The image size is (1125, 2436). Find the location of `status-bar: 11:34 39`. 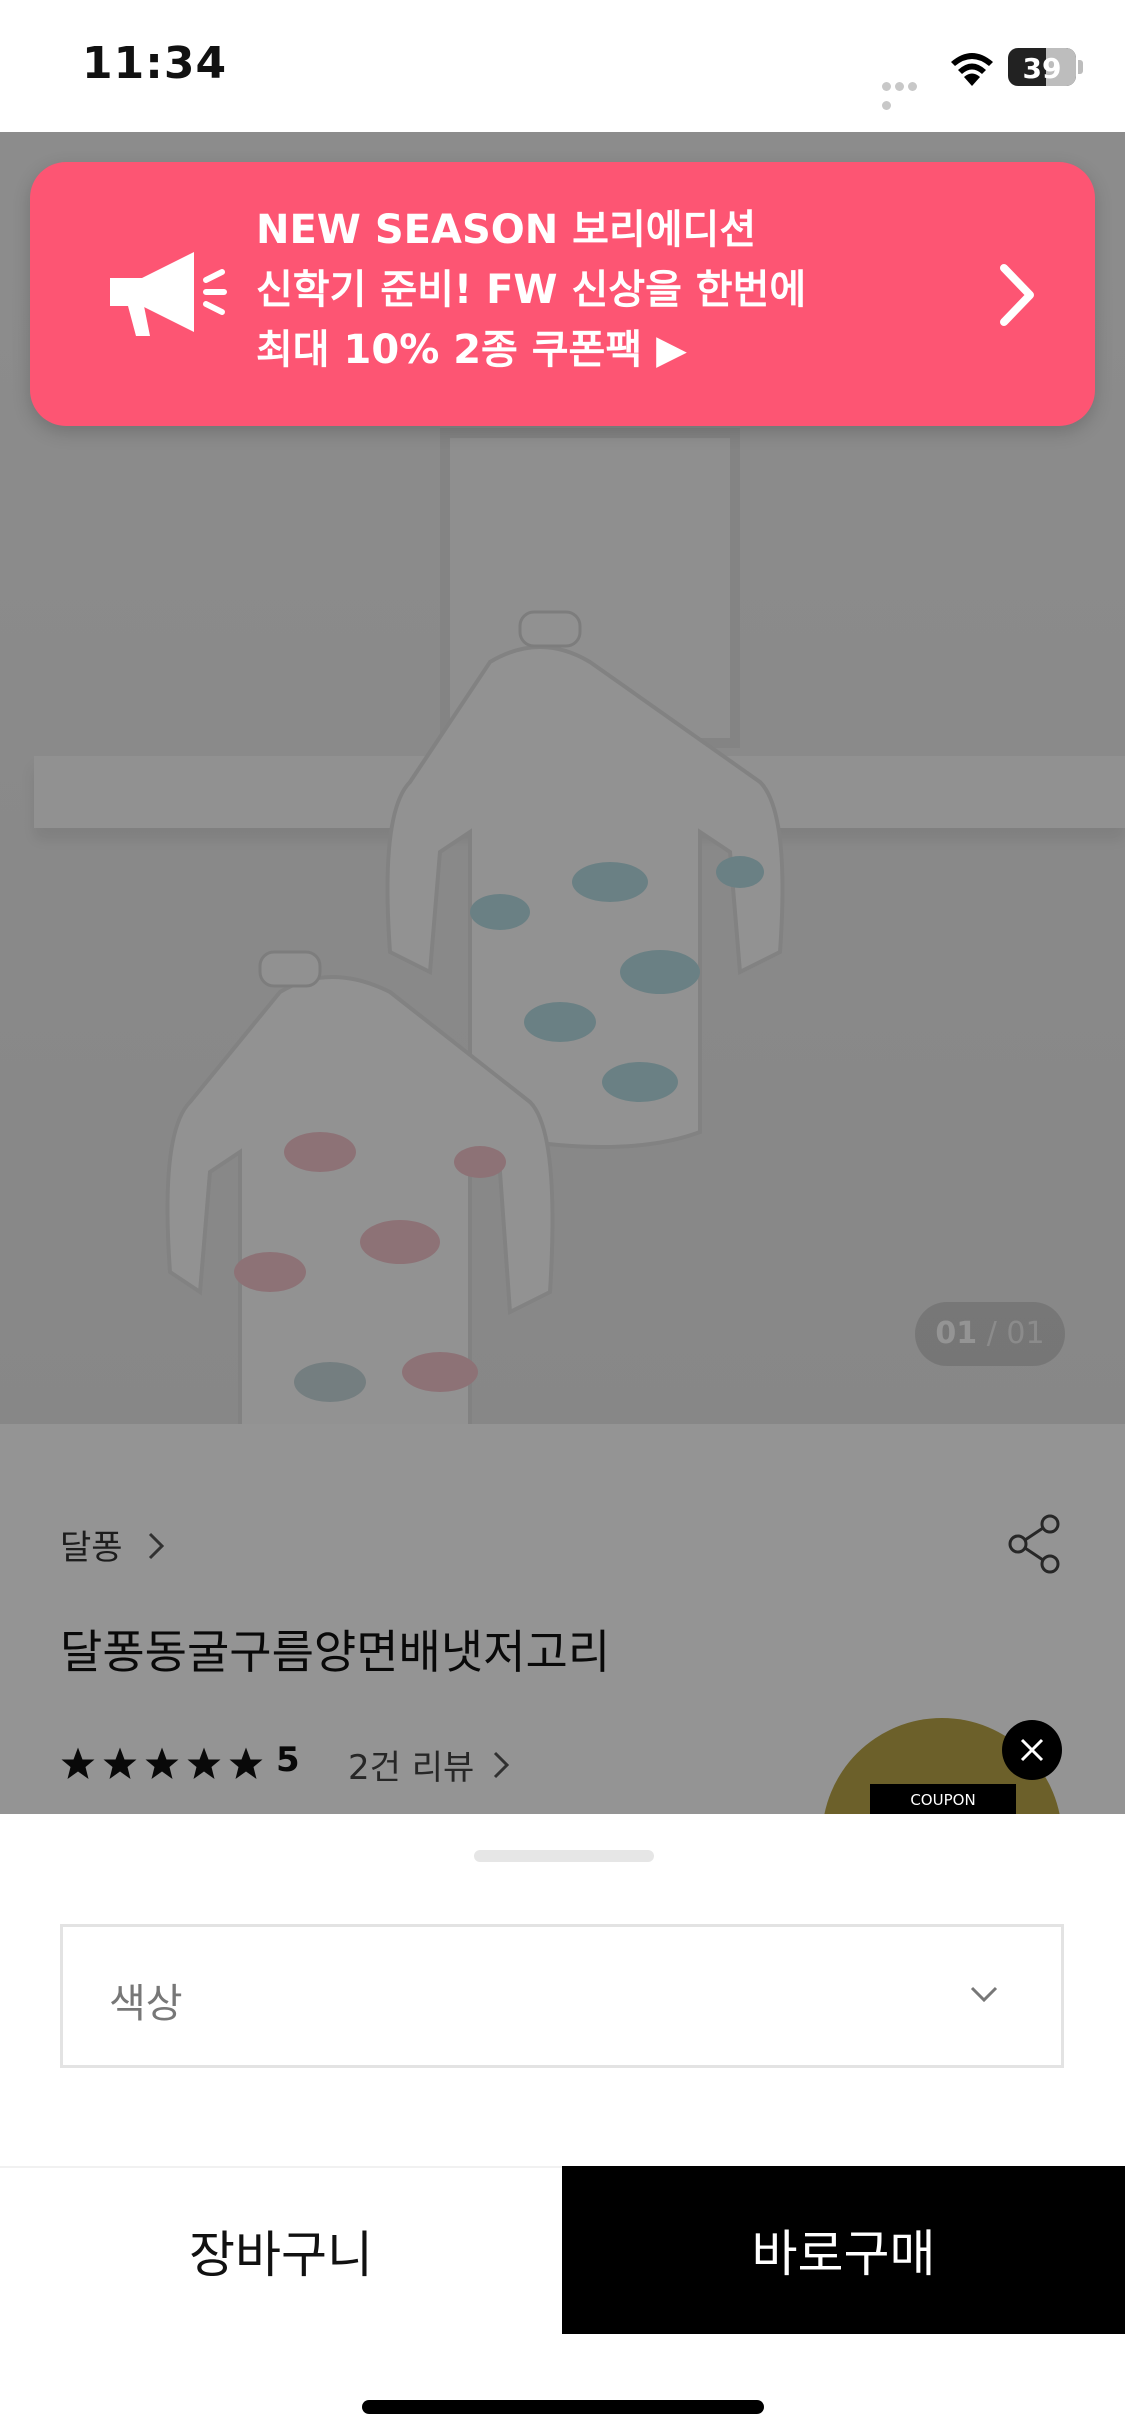

status-bar: 11:34 39 is located at coordinates (562, 66).